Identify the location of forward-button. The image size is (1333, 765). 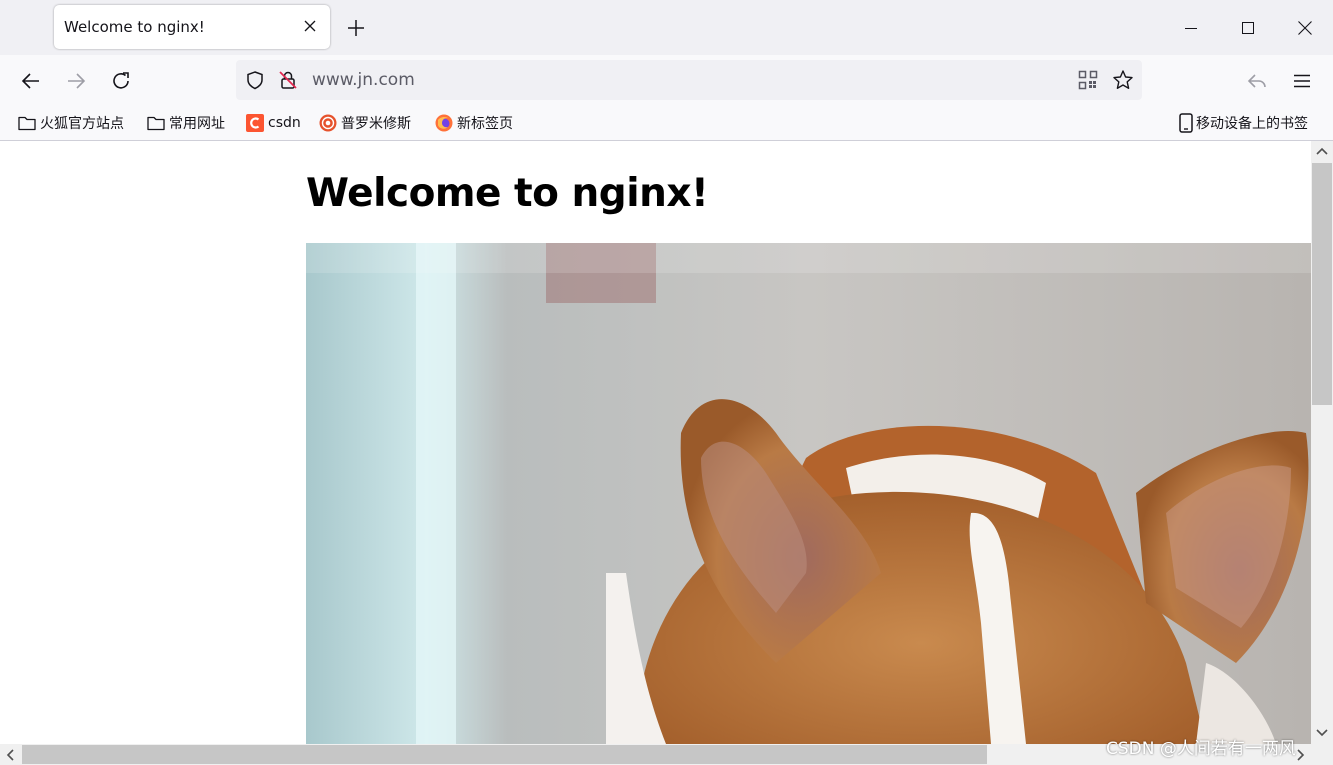
(76, 81).